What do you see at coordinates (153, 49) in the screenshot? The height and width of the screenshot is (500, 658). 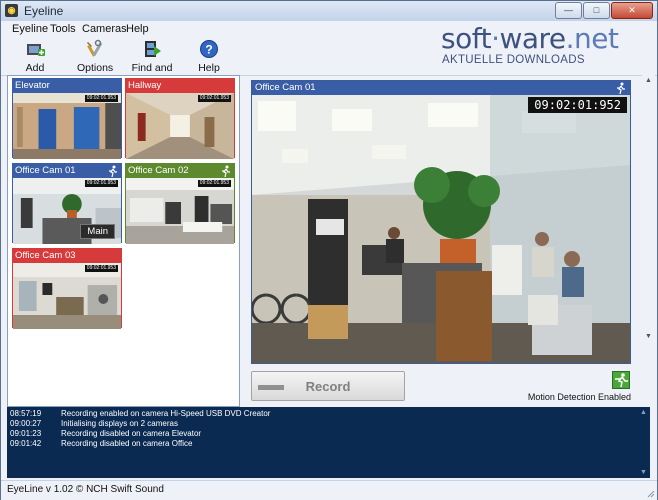 I see `find-and-play-icon` at bounding box center [153, 49].